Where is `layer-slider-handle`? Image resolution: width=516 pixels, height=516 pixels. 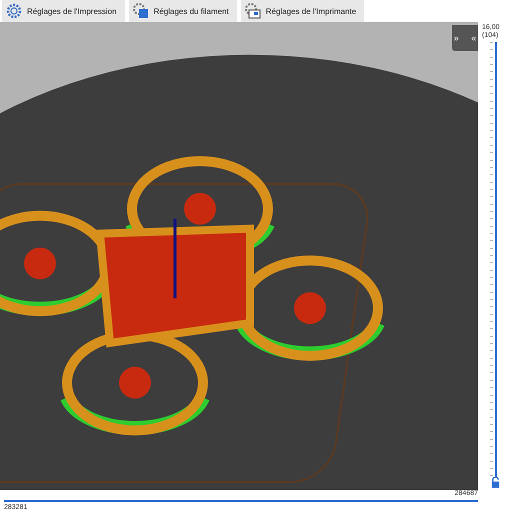 layer-slider-handle is located at coordinates (496, 259).